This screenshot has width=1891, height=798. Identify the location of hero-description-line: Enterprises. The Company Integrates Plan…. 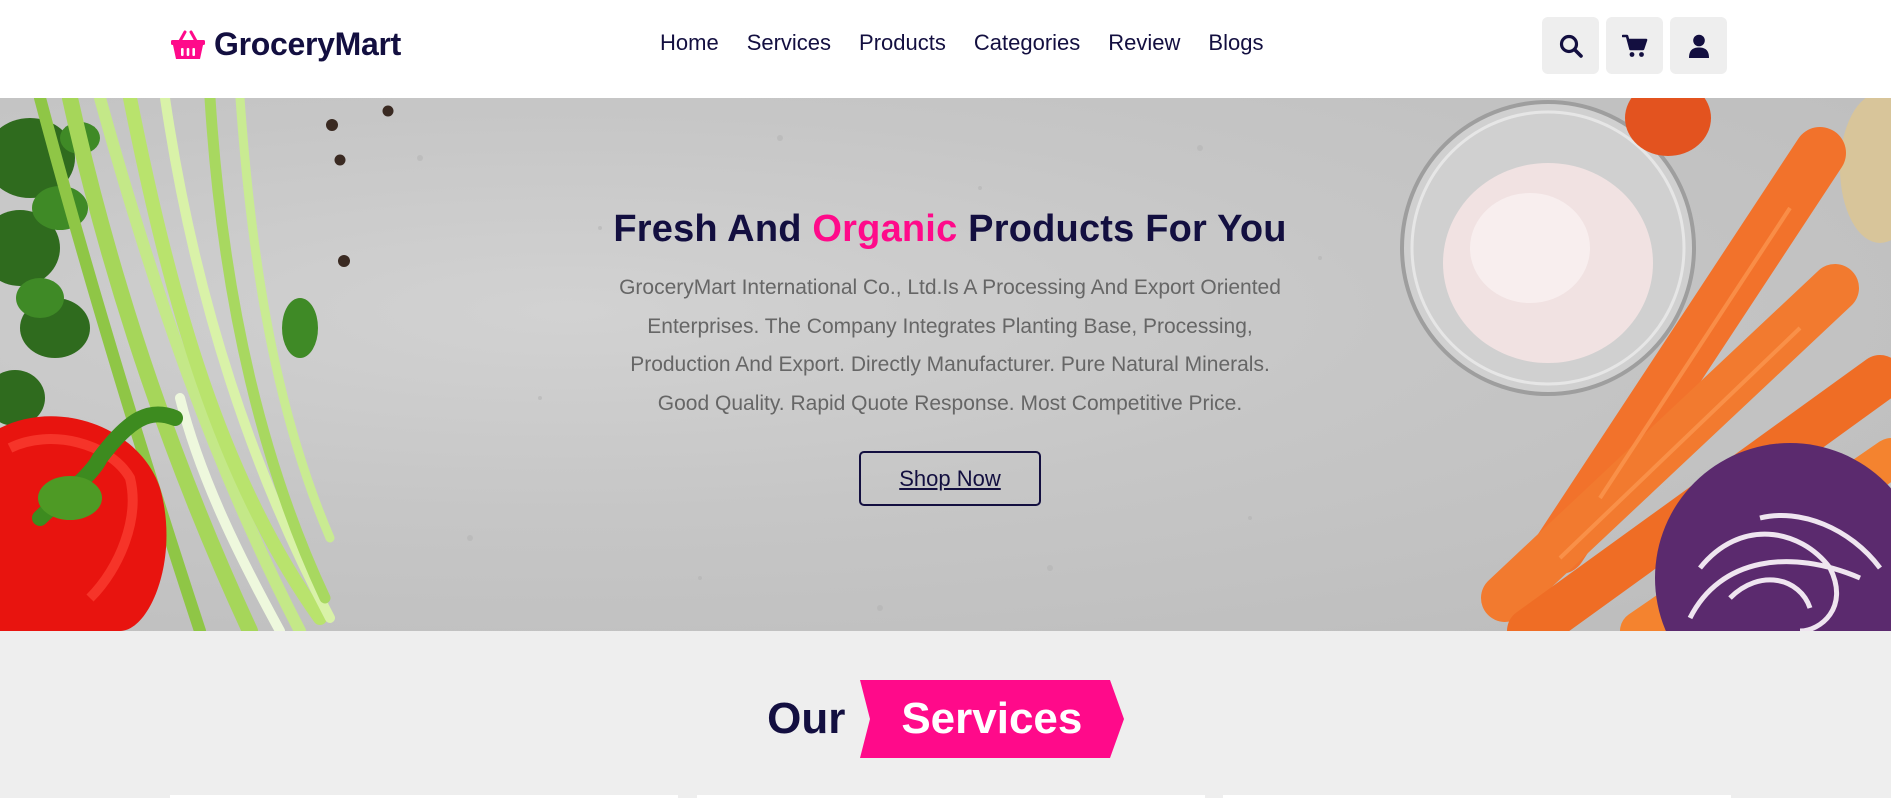
(950, 326).